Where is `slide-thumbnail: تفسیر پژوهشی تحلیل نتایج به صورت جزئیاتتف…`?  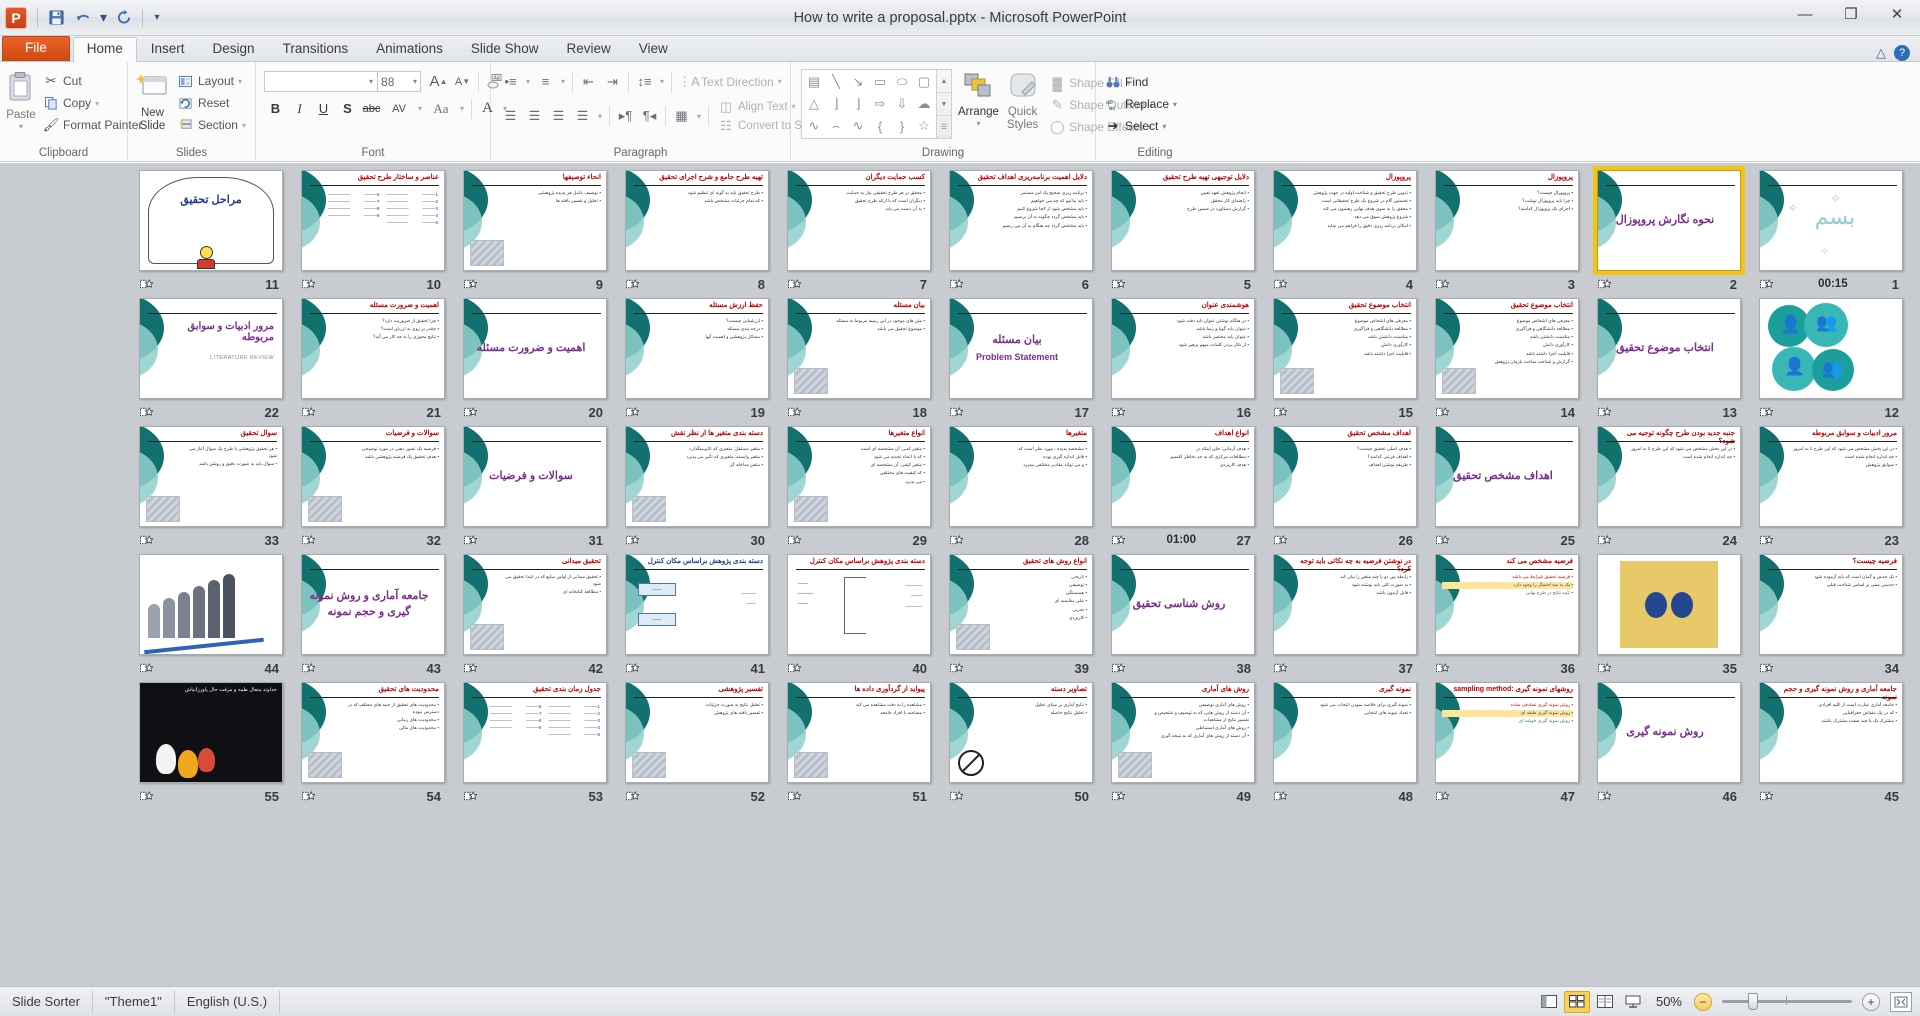 slide-thumbnail: تفسیر پژوهشی تحلیل نتایج به صورت جزئیاتتف… is located at coordinates (697, 732).